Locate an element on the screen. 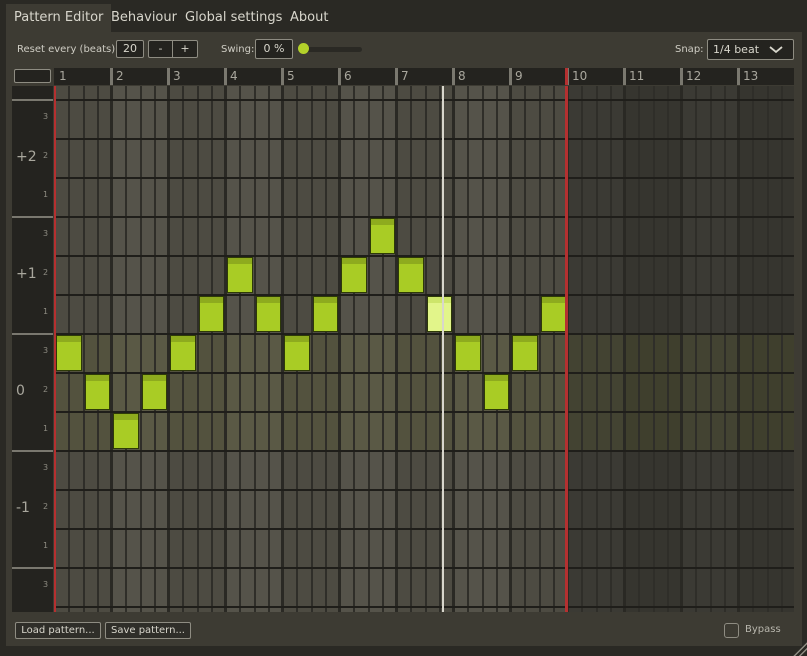  swing-slider is located at coordinates (331, 49).